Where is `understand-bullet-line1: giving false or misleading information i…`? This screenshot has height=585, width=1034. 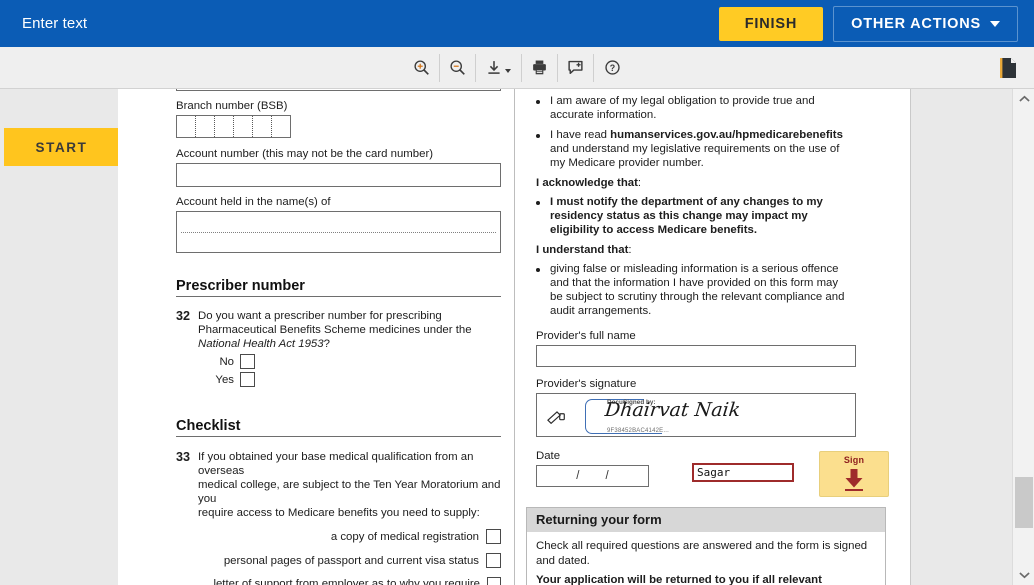
understand-bullet-line1: giving false or misleading information i… is located at coordinates (694, 269).